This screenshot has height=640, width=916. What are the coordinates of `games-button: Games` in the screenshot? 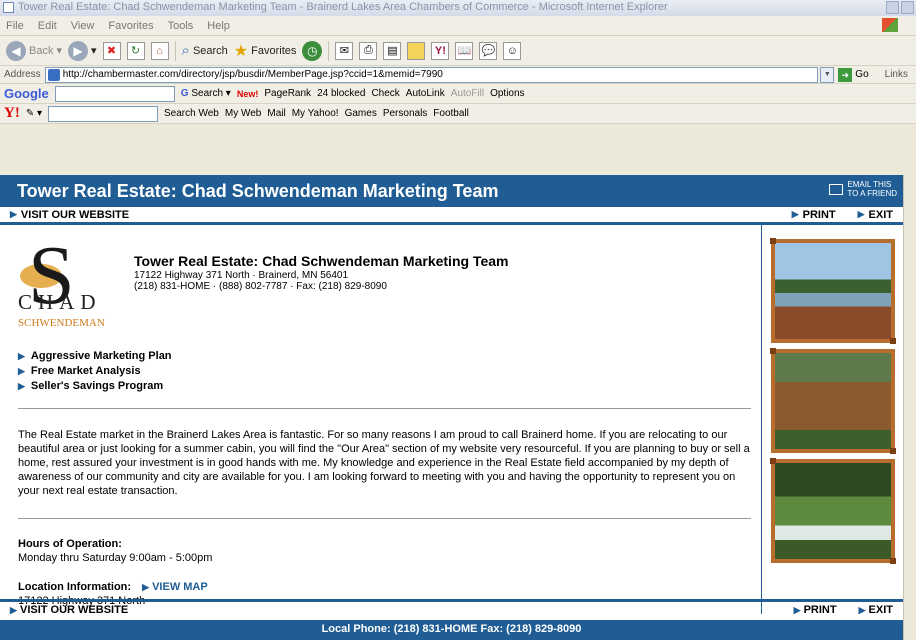 It's located at (361, 113).